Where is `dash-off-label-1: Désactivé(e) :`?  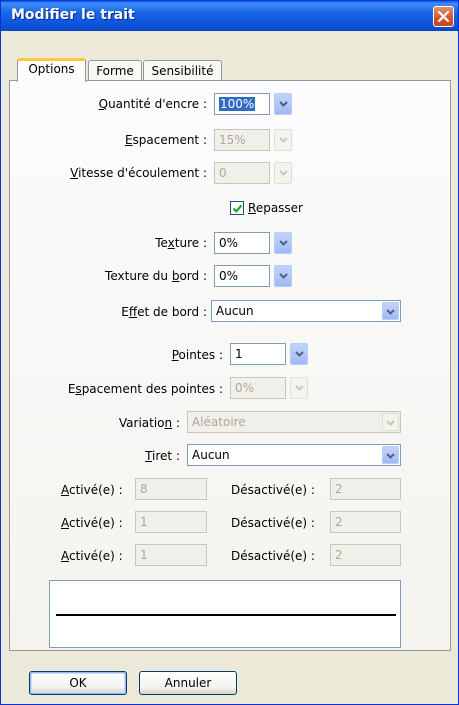
dash-off-label-1: Désactivé(e) : is located at coordinates (273, 490).